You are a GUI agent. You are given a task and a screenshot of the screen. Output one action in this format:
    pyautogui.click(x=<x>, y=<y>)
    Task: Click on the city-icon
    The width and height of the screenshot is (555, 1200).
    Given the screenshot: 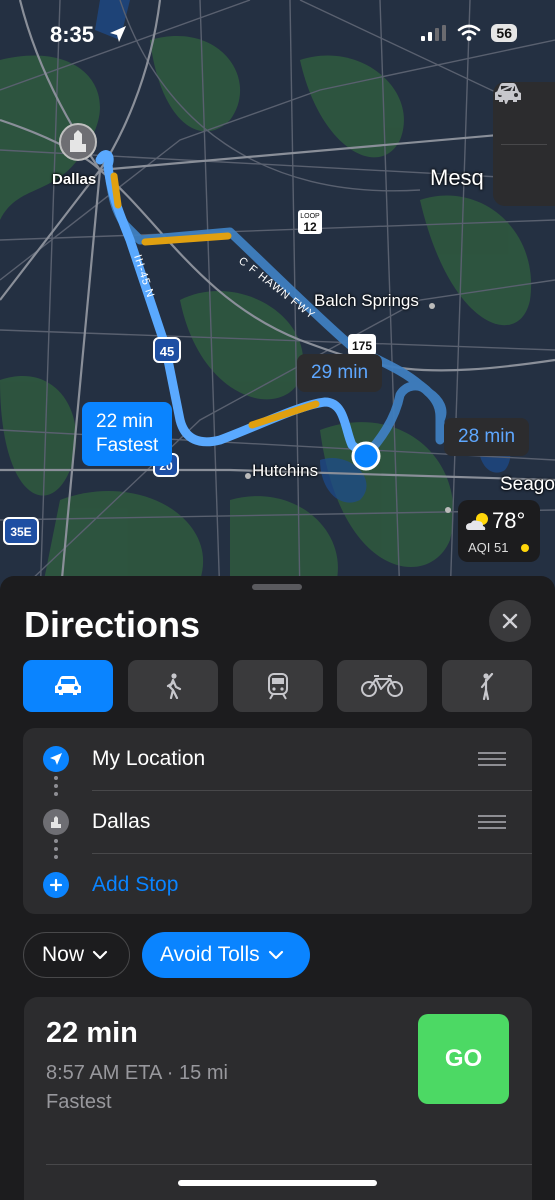 What is the action you would take?
    pyautogui.click(x=56, y=822)
    